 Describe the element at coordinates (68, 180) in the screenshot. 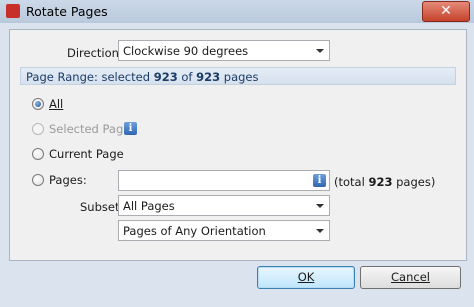

I see `radio-pages-label: Pages:` at that location.